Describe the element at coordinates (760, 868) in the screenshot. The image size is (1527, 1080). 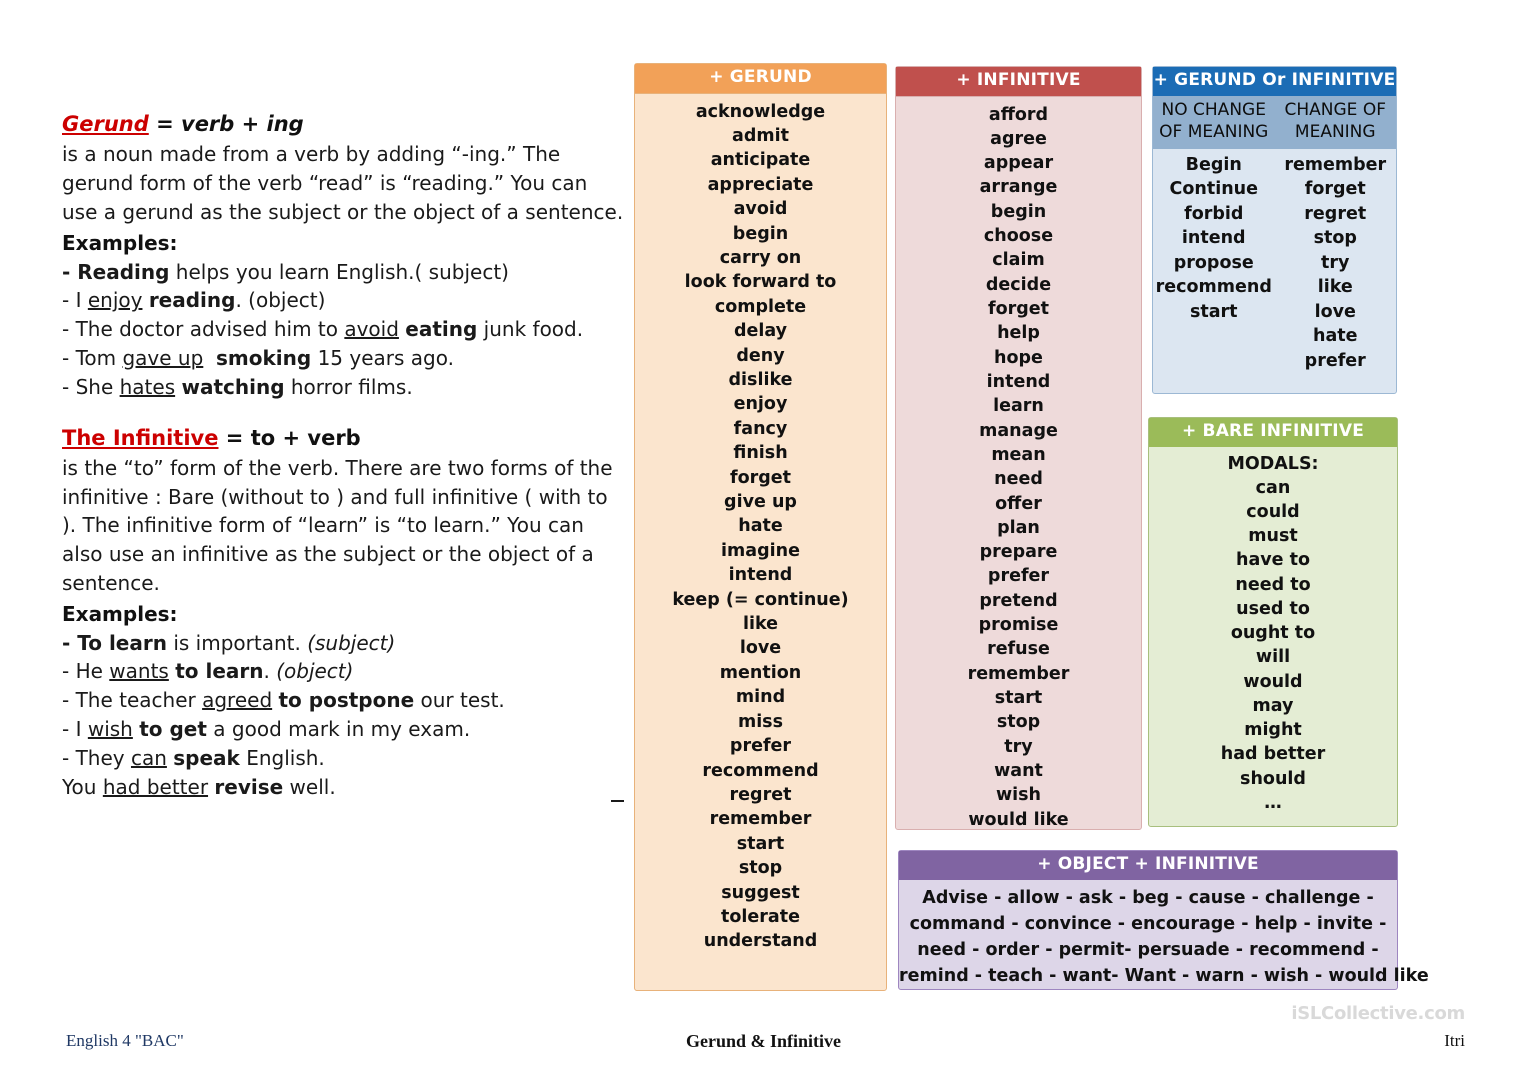
I see `gerund-word: stop` at that location.